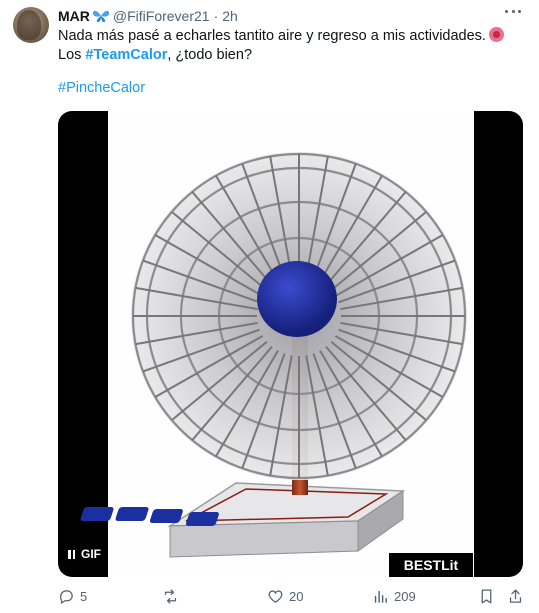  I want to click on reply-button: 5, so click(72, 596).